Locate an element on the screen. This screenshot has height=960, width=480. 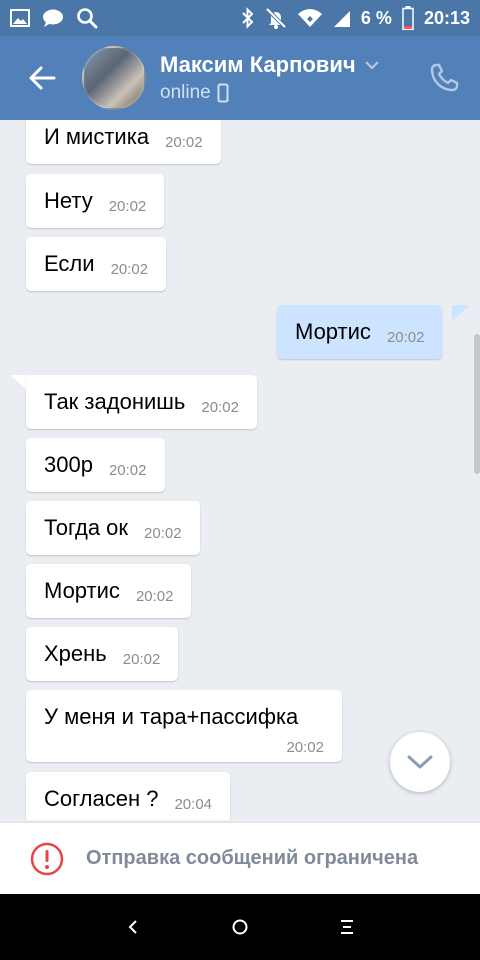
recents-icon is located at coordinates (346, 927).